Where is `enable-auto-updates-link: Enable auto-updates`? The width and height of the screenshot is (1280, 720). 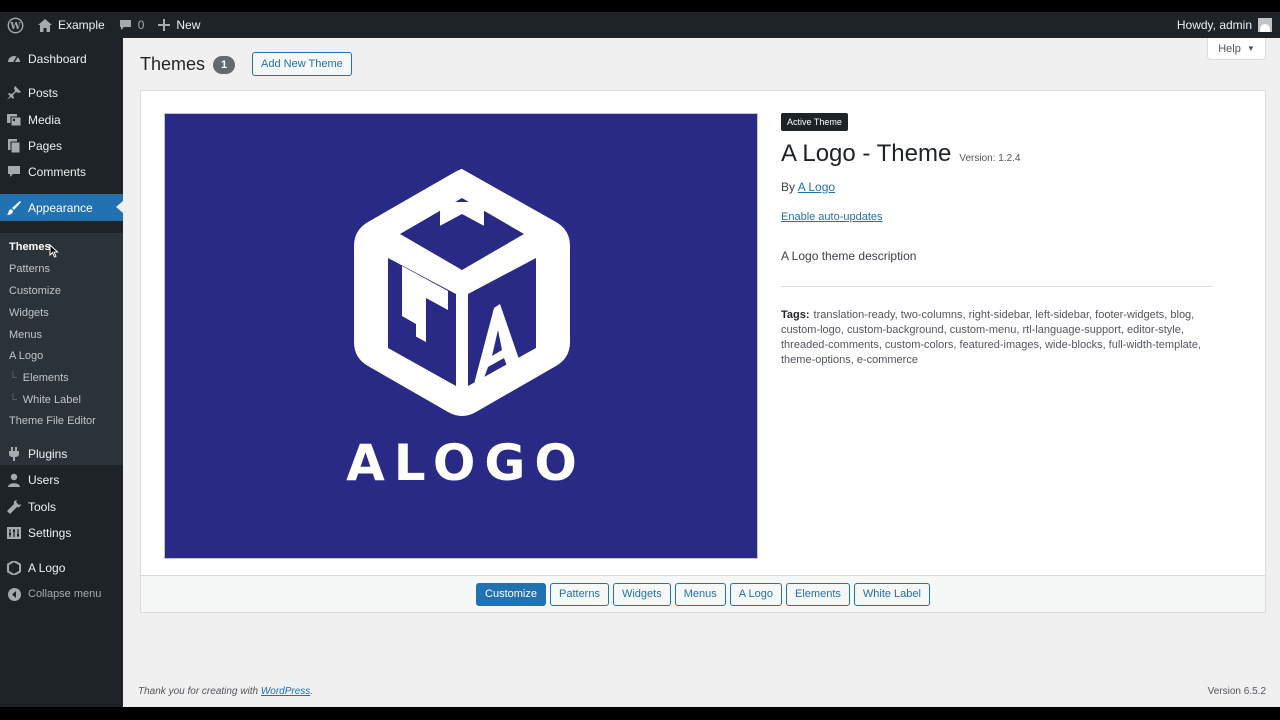 enable-auto-updates-link: Enable auto-updates is located at coordinates (832, 217).